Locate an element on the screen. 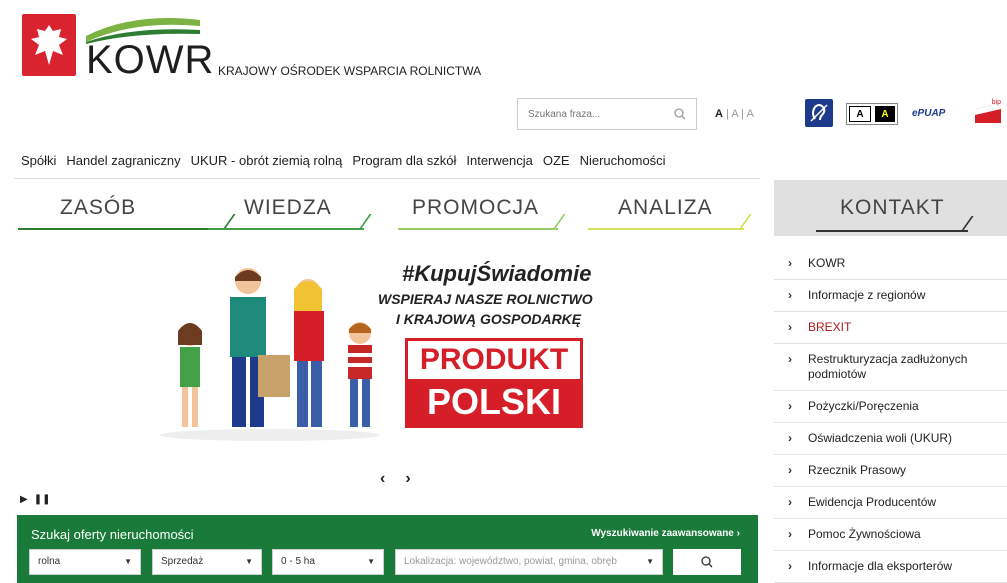 The image size is (1007, 583). pause-icon: ❚❚ is located at coordinates (42, 499).